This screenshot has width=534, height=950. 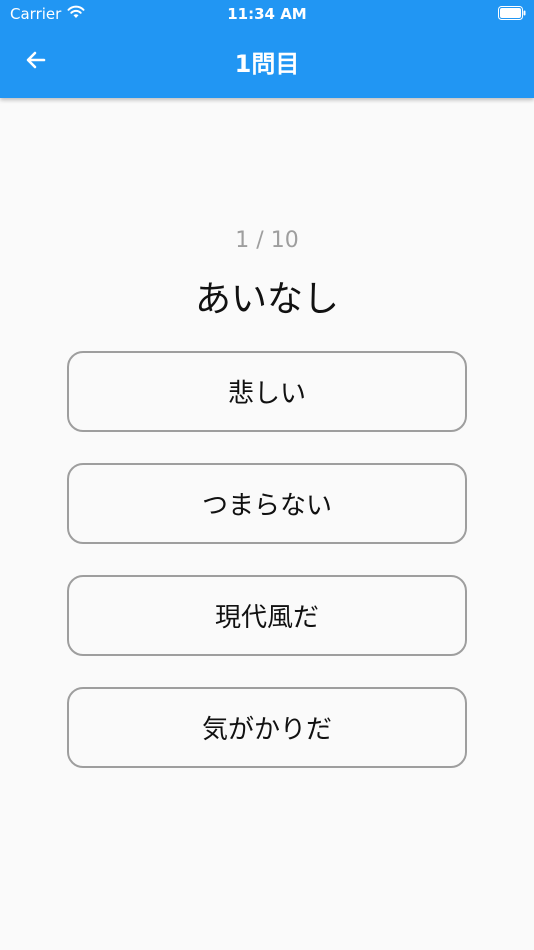 I want to click on answer-label: 現代風だ, so click(x=266, y=618).